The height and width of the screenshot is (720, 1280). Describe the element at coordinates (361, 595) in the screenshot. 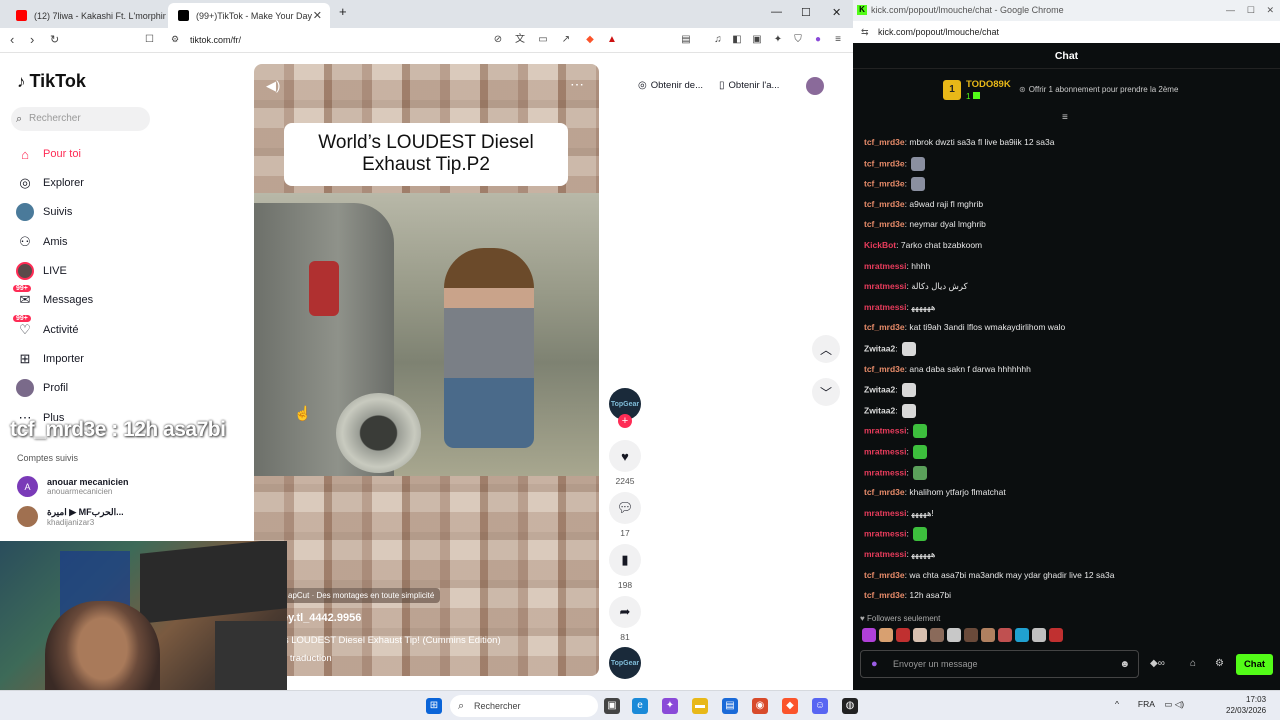

I see `capcut-tag: apCut · Des montages en toute simplicité` at that location.